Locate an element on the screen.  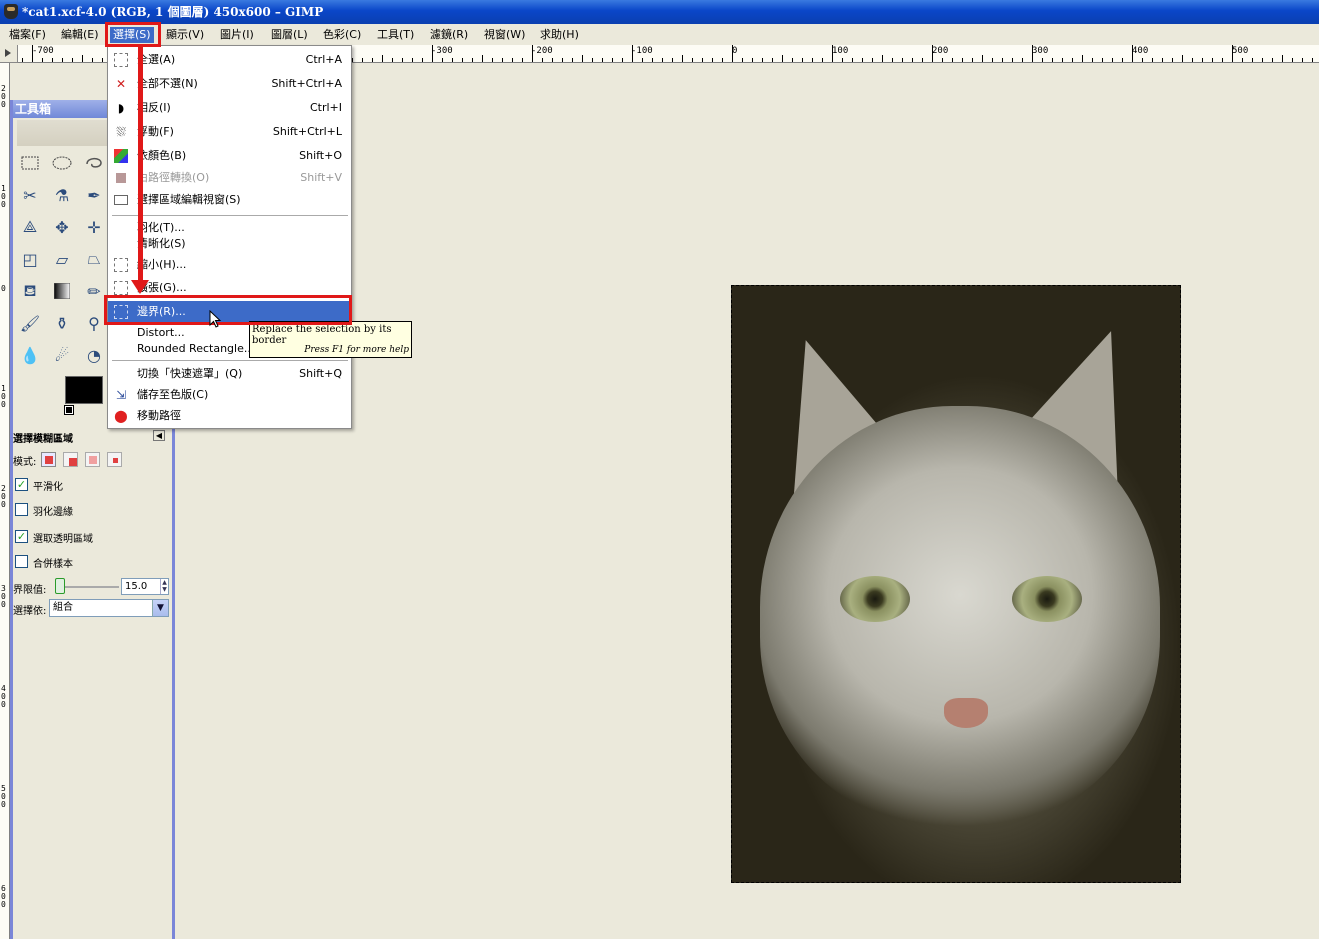
threshold-slider-track is located at coordinates (88, 587).